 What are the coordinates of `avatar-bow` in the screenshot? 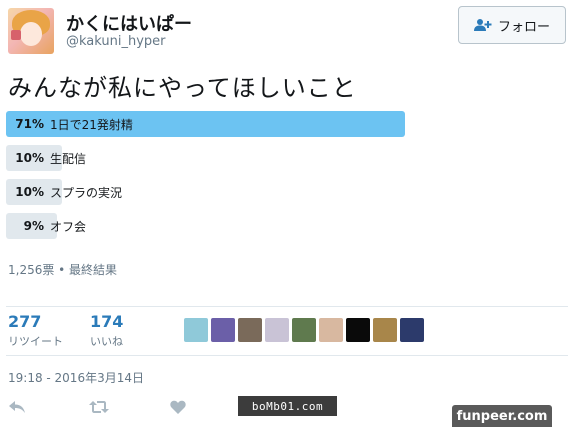 It's located at (16, 35).